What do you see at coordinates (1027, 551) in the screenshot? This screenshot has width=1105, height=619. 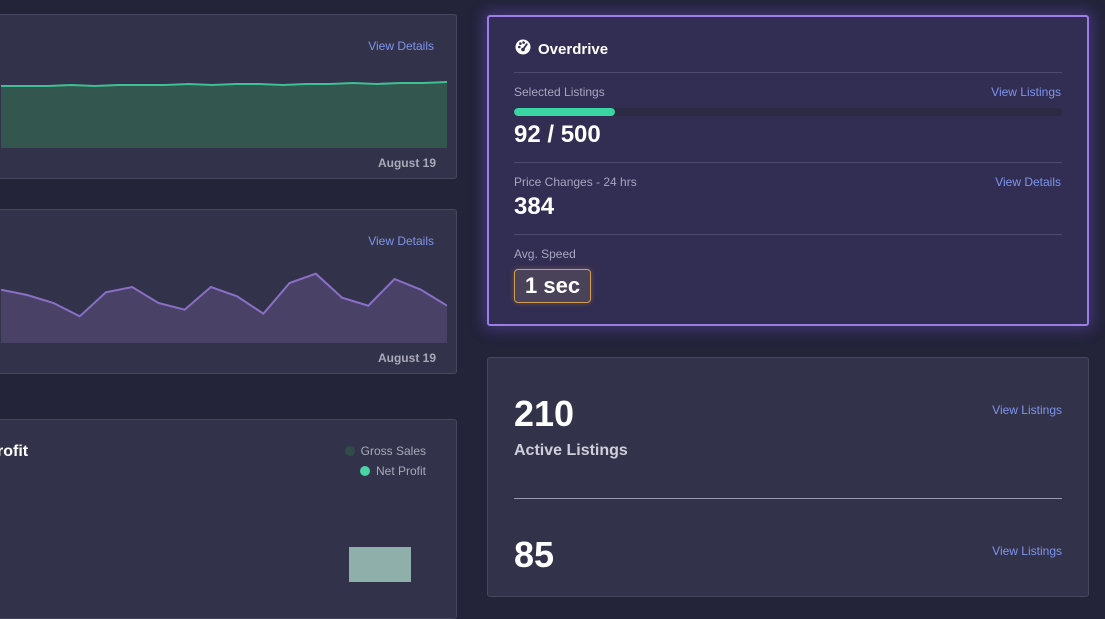 I see `second-stat-view-link: View Listings` at bounding box center [1027, 551].